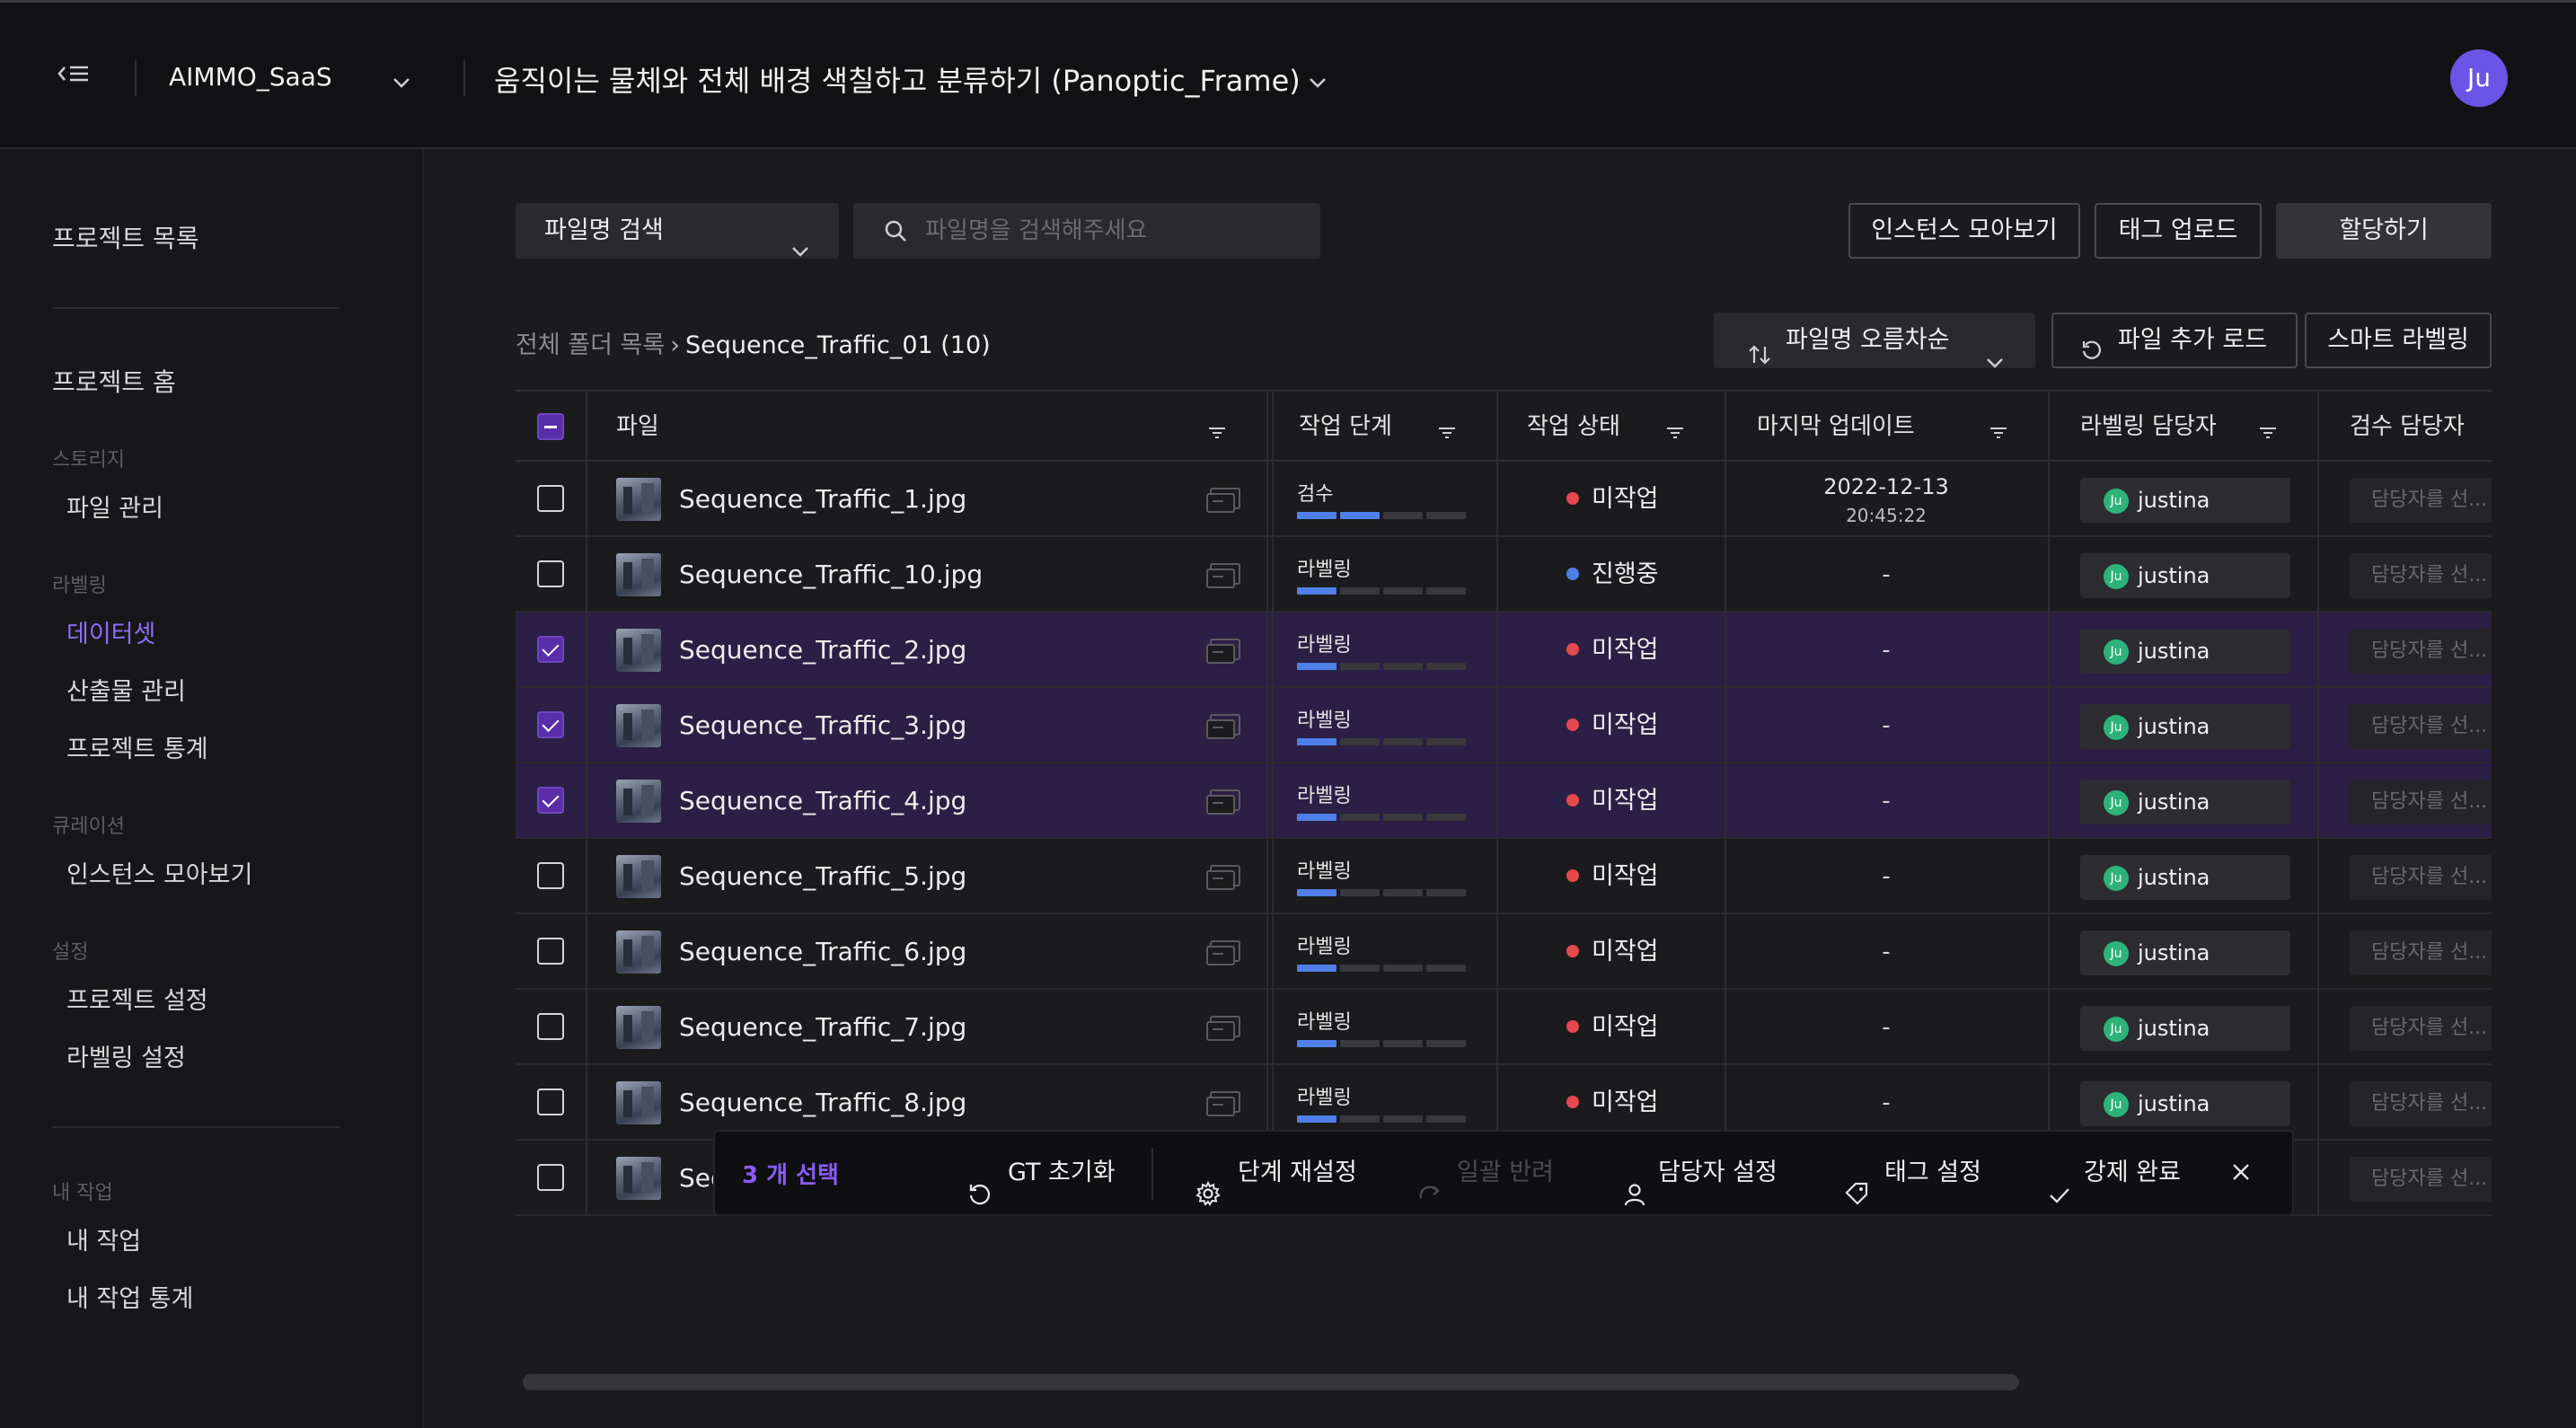 The width and height of the screenshot is (2576, 1428). Describe the element at coordinates (1485, 1173) in the screenshot. I see `bulk-reject-button: 일괄 반려` at that location.